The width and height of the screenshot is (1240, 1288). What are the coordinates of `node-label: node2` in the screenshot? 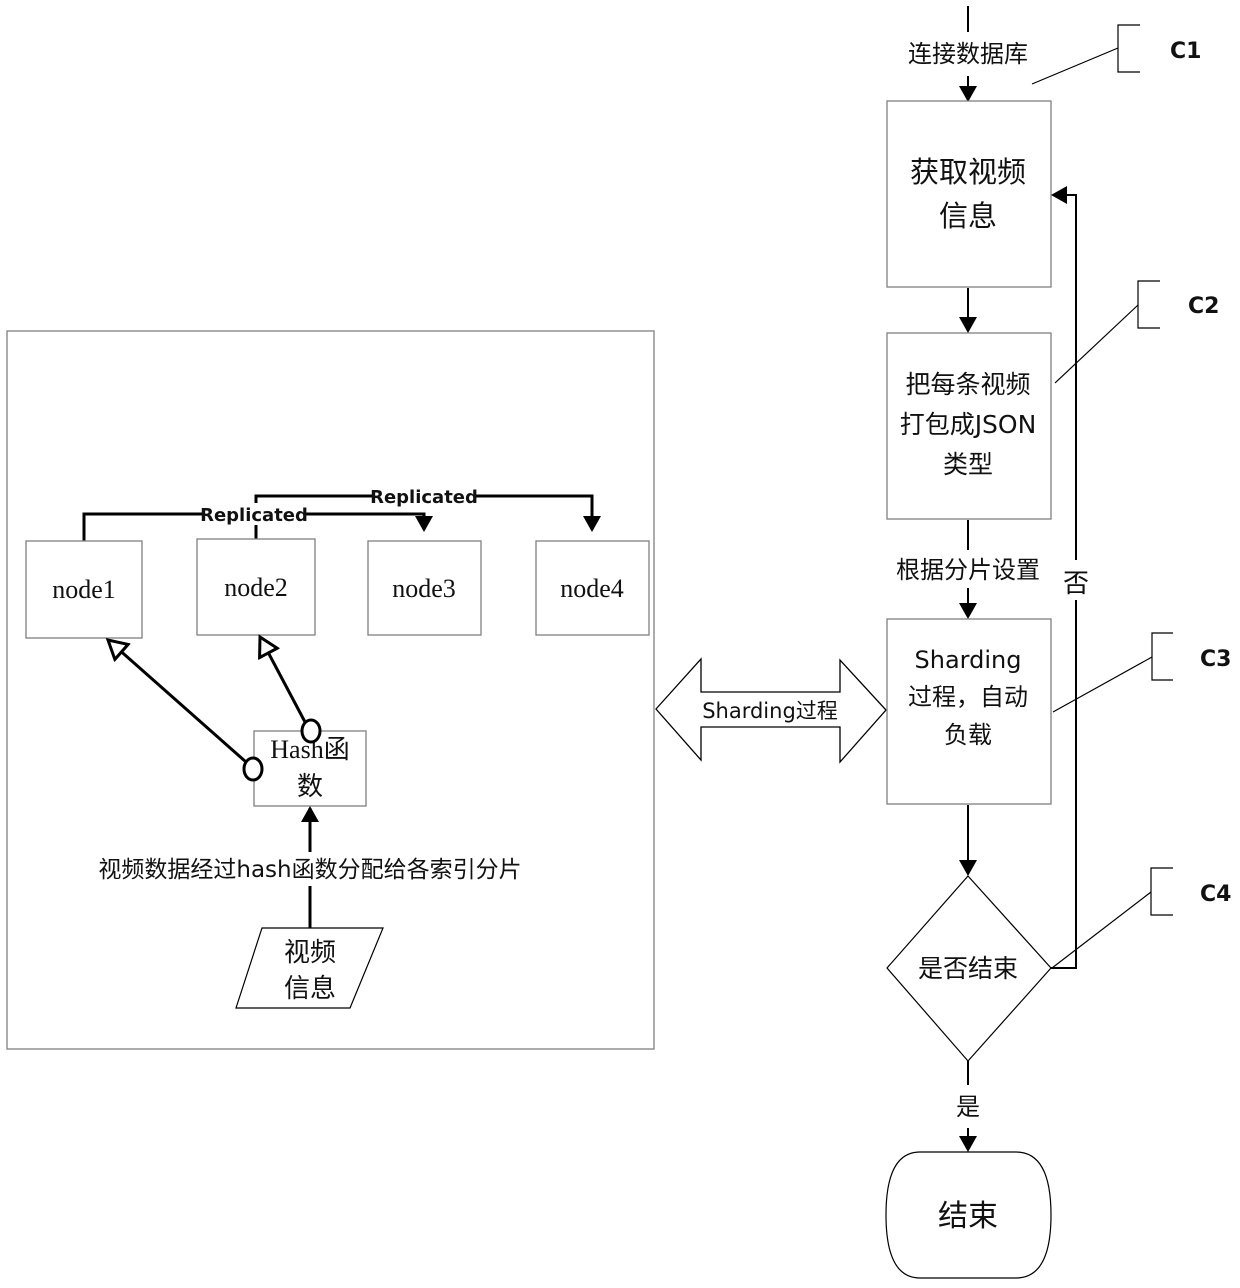 It's located at (256, 587).